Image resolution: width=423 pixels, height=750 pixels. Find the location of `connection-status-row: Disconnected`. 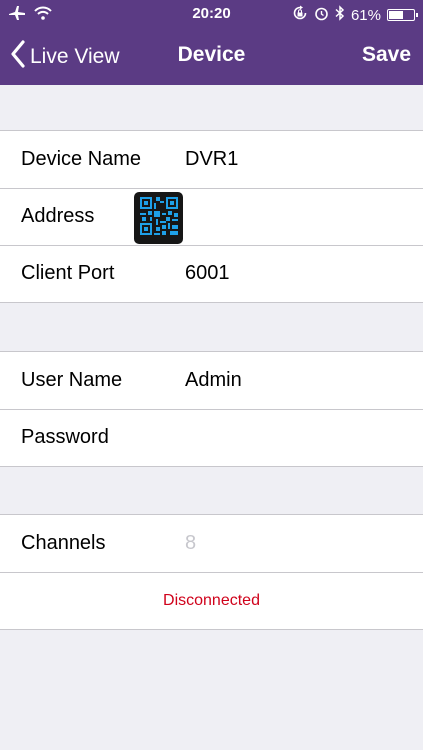

connection-status-row: Disconnected is located at coordinates (211, 600).